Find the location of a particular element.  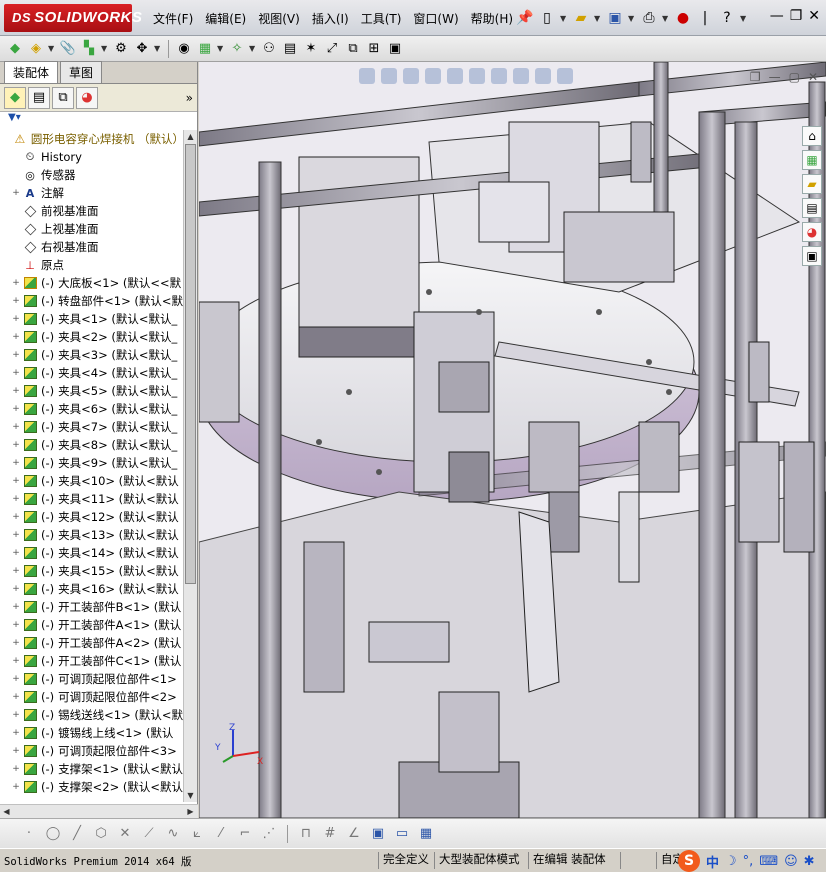

point-icon: · is located at coordinates (29, 834).